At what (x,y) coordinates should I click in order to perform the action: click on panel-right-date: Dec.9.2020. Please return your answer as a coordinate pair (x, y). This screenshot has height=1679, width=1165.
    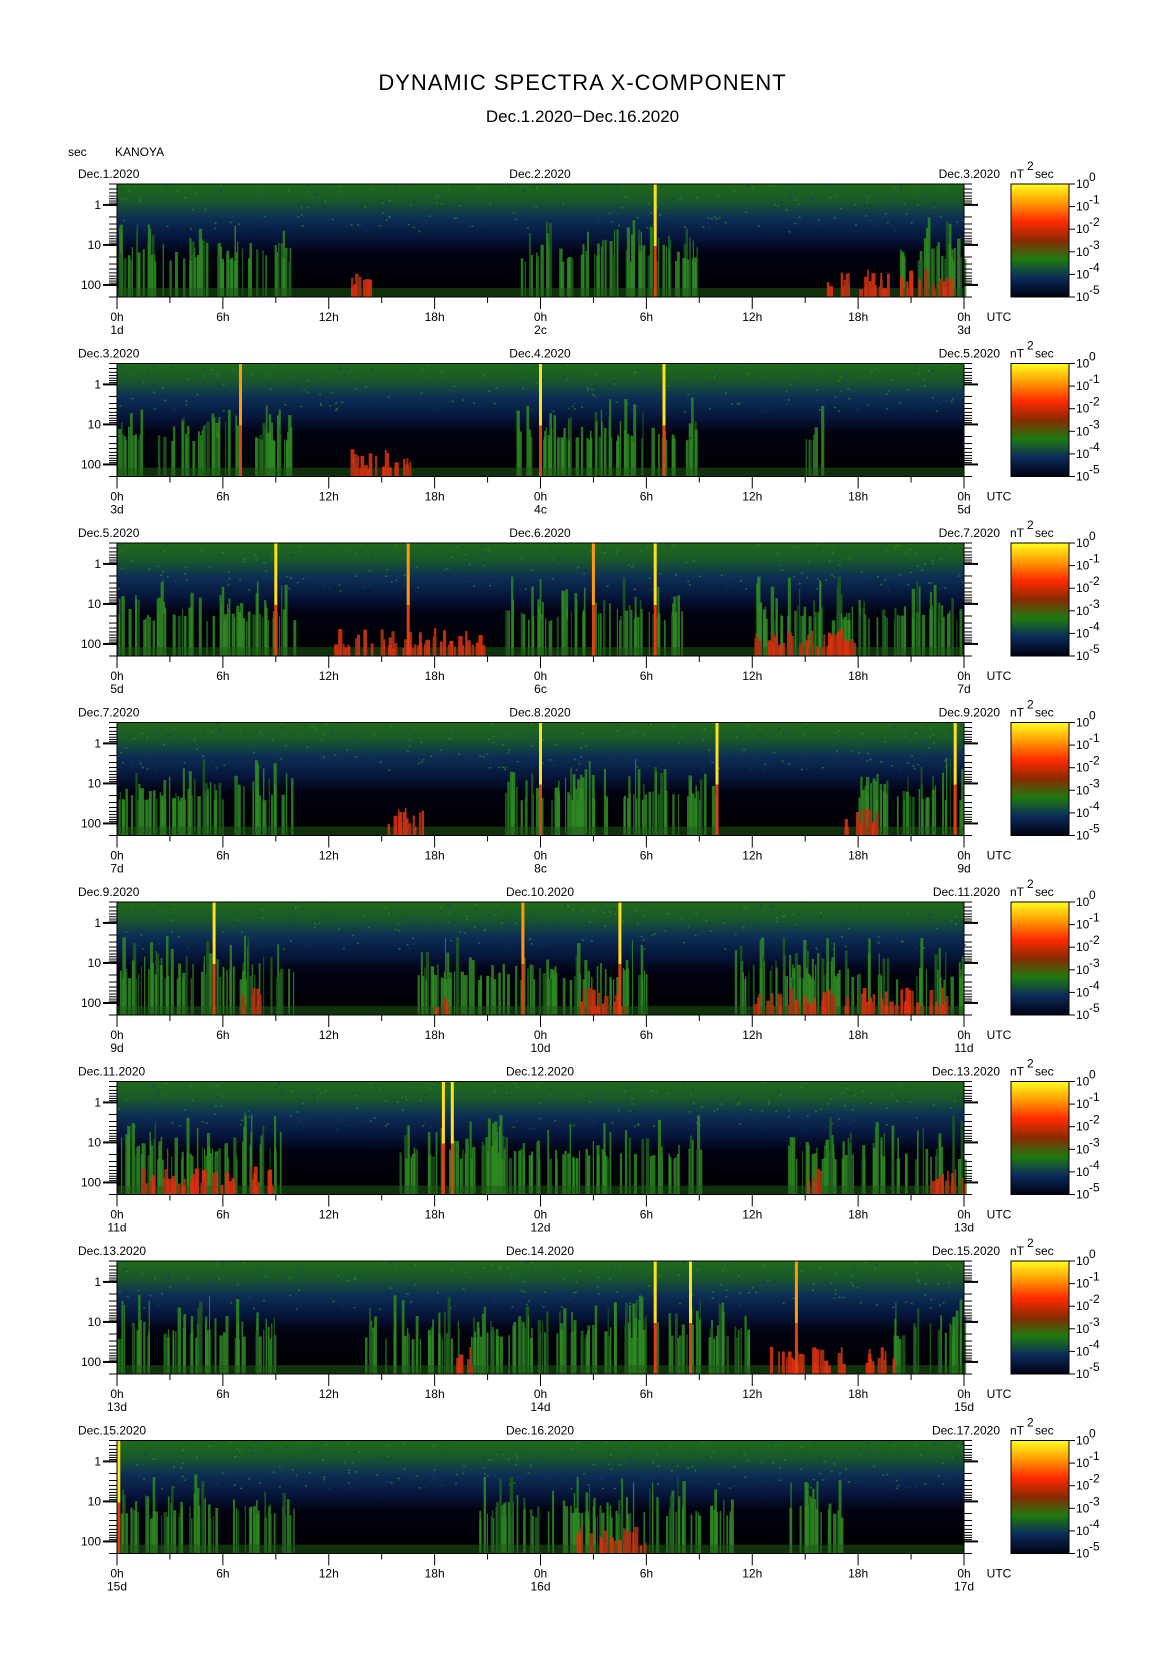
    Looking at the image, I should click on (970, 713).